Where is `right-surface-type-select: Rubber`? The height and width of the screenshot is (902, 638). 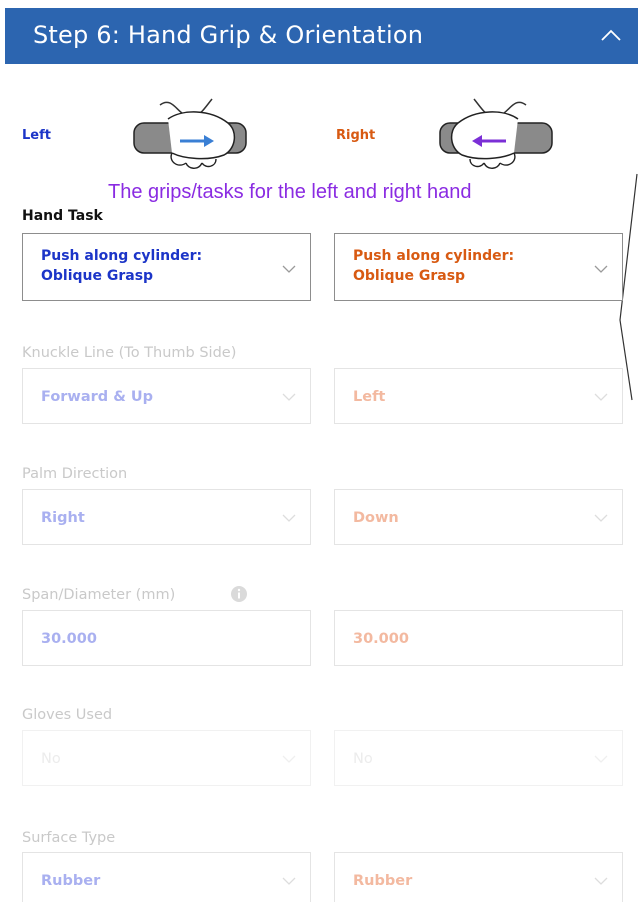
right-surface-type-select: Rubber is located at coordinates (478, 877).